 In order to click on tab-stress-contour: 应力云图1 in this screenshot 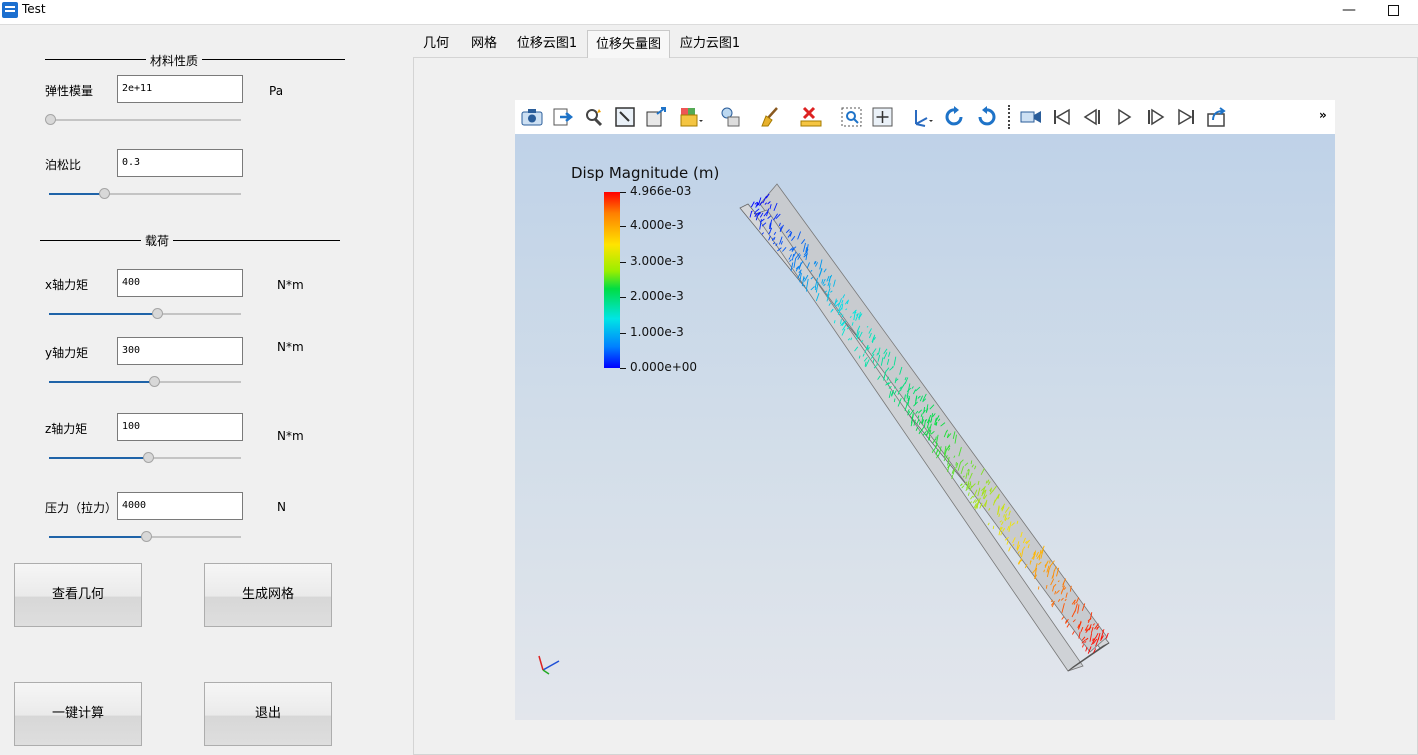, I will do `click(710, 44)`.